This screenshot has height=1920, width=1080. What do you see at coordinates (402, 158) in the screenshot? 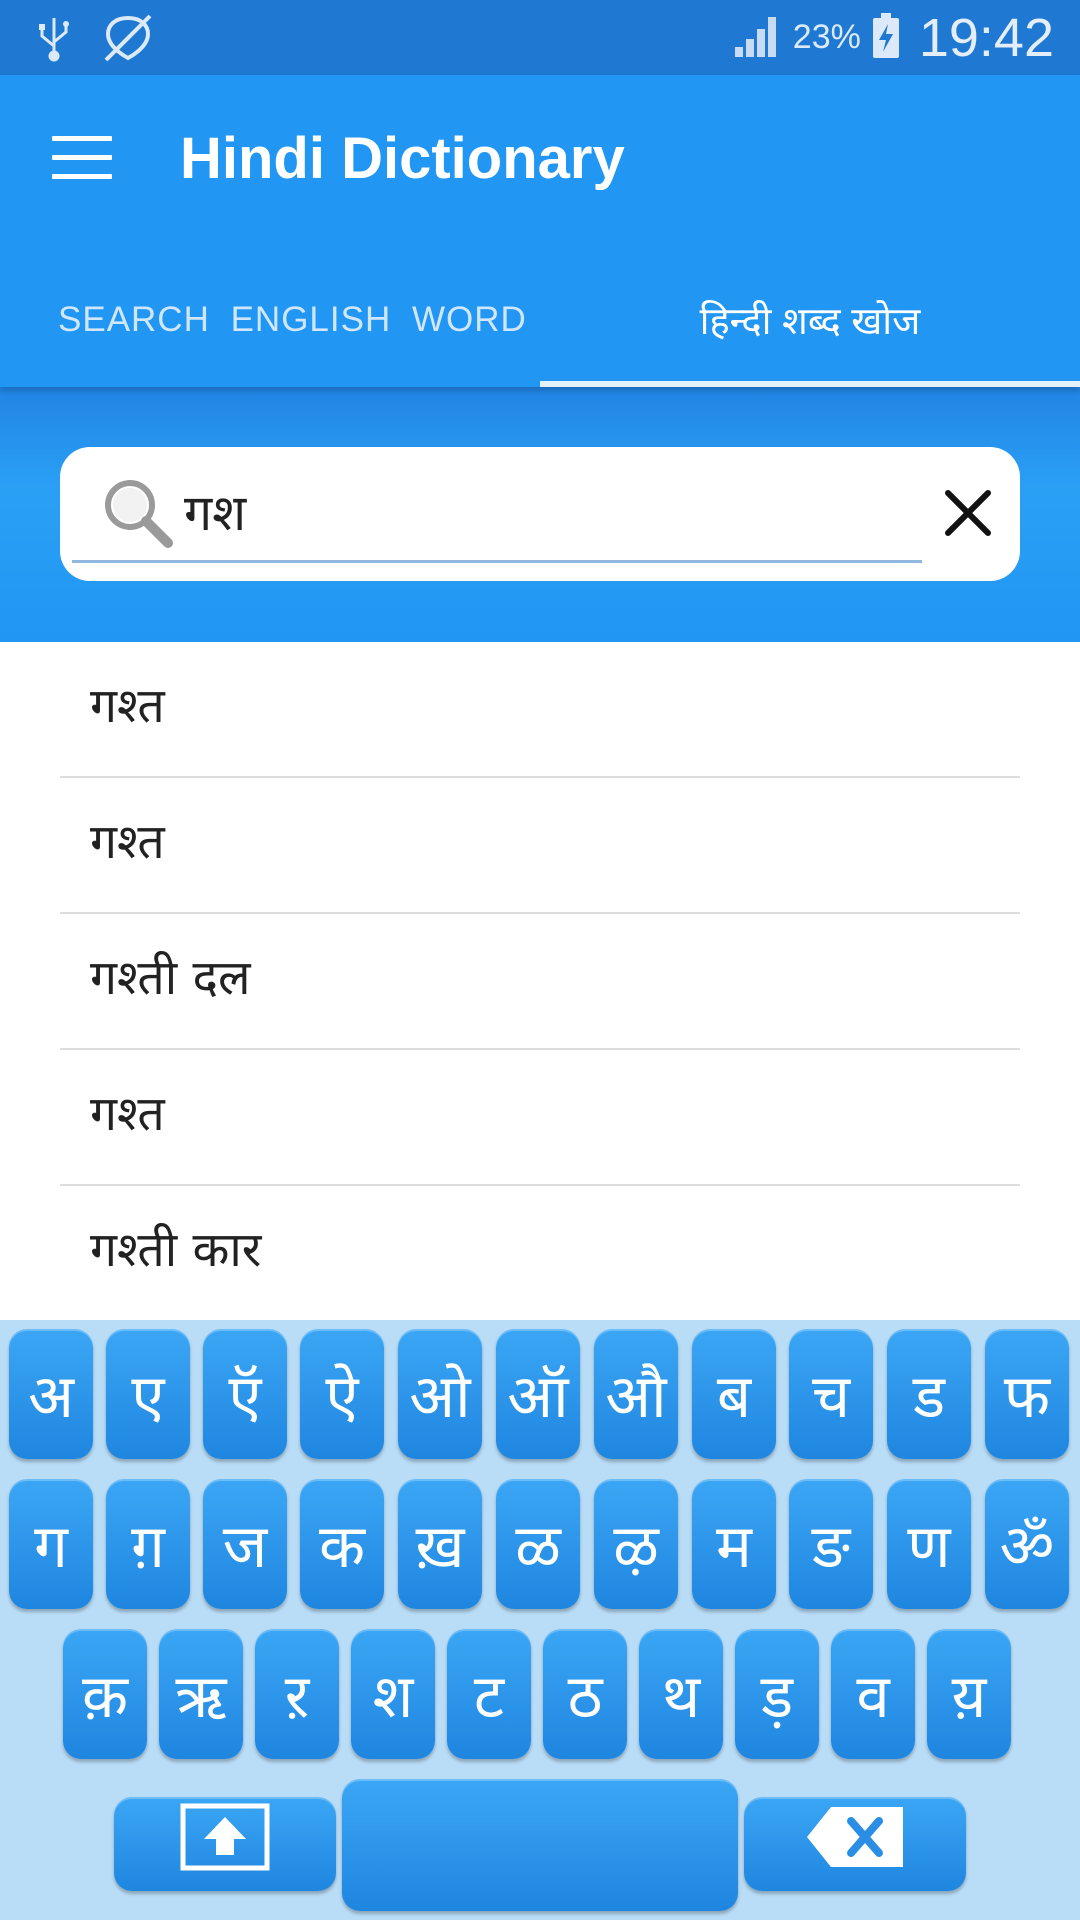
I see `app-title: Hindi Dictionary` at bounding box center [402, 158].